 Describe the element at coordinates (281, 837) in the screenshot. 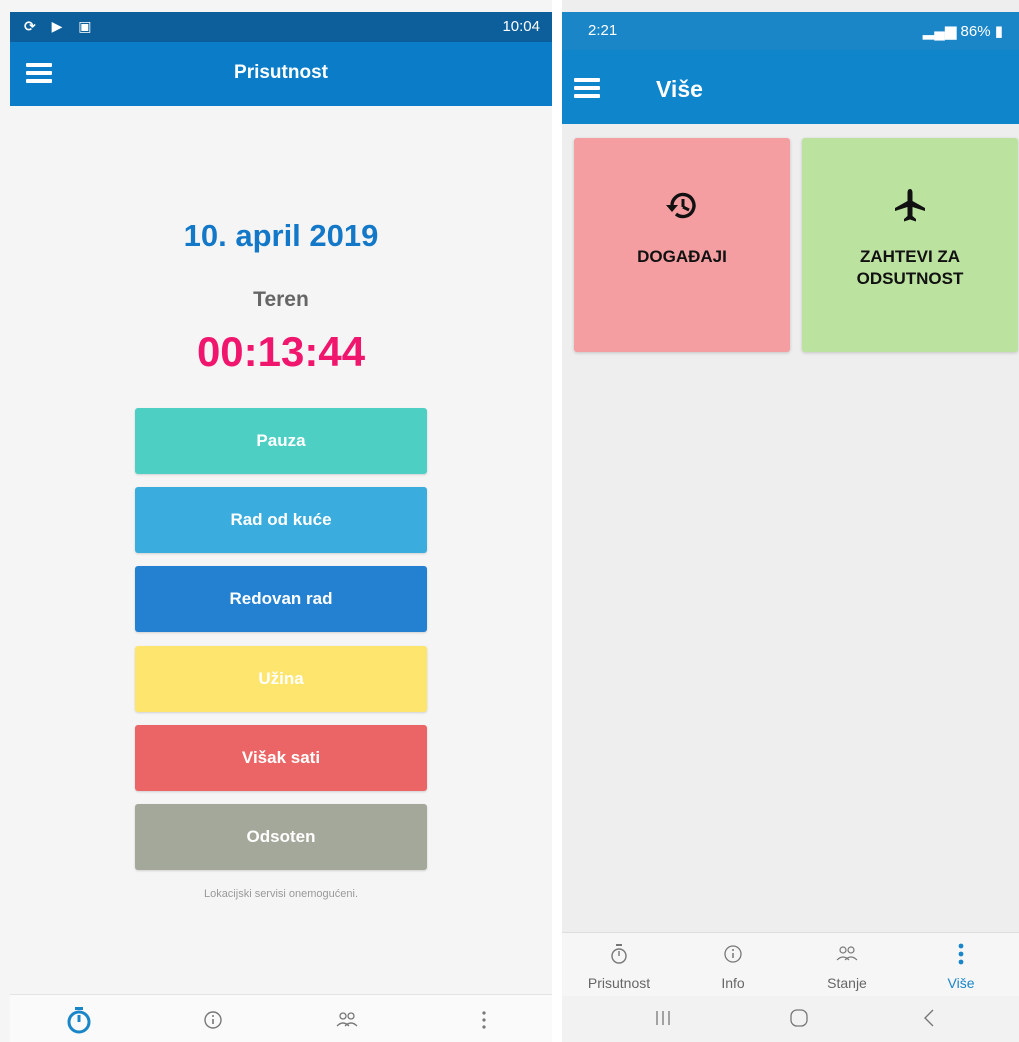

I see `odsoten-button: Odsoten` at that location.